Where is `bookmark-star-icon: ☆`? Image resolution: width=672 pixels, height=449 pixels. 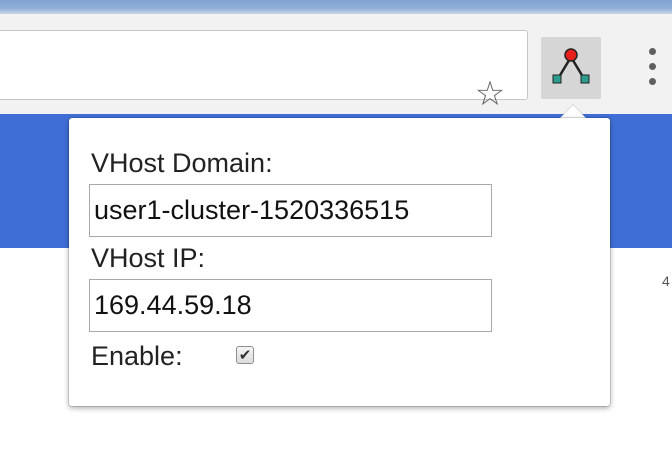 bookmark-star-icon: ☆ is located at coordinates (490, 94).